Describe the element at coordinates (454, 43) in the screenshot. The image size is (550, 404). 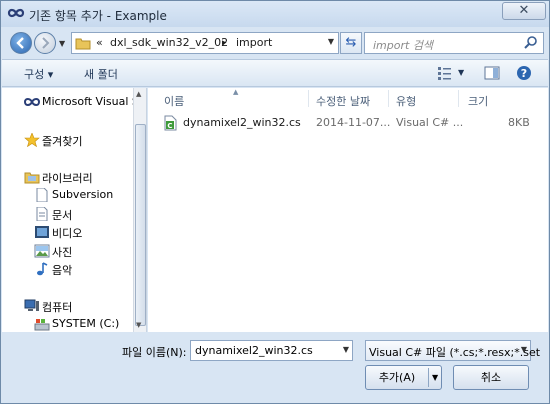
I see `search-box: import 검색` at that location.